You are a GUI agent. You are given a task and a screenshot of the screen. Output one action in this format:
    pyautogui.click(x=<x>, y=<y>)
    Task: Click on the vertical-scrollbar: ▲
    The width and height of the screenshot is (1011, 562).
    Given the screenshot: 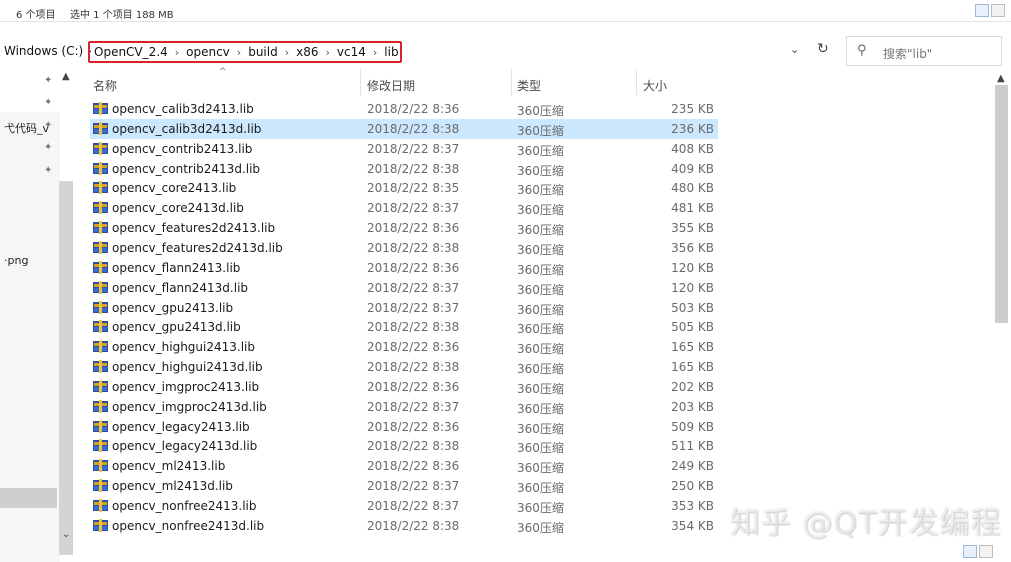 What is the action you would take?
    pyautogui.click(x=1001, y=310)
    